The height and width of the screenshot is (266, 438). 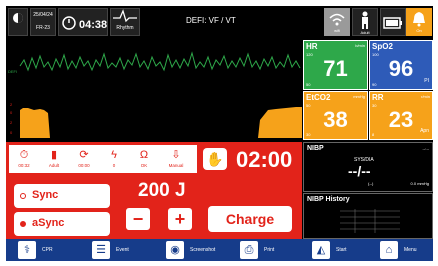 I want to click on weekday-text: FR-23, so click(x=43, y=28).